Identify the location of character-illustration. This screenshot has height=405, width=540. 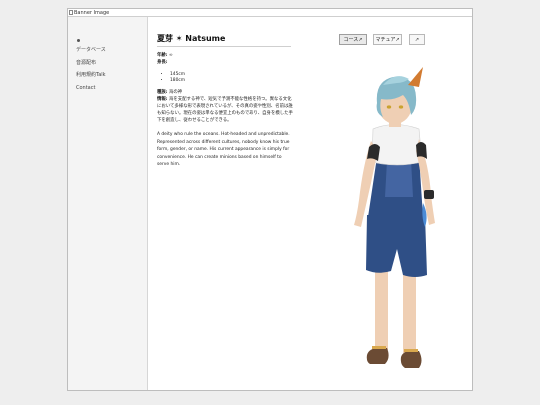
(394, 217).